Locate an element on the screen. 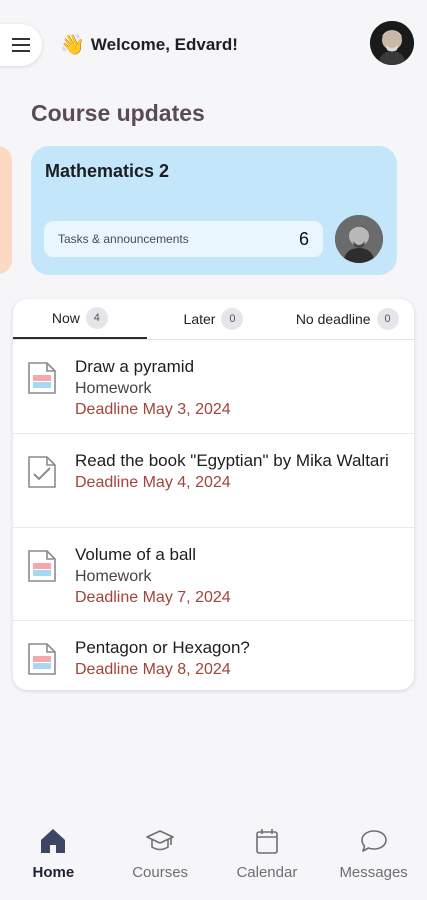 The image size is (427, 900). checklist-doc-icon is located at coordinates (42, 472).